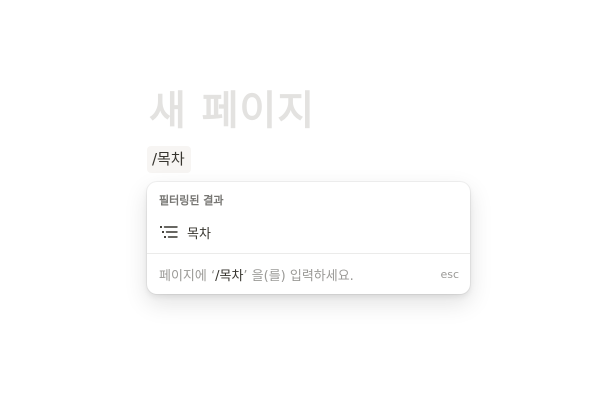  What do you see at coordinates (229, 276) in the screenshot?
I see `footer-query: /목차` at bounding box center [229, 276].